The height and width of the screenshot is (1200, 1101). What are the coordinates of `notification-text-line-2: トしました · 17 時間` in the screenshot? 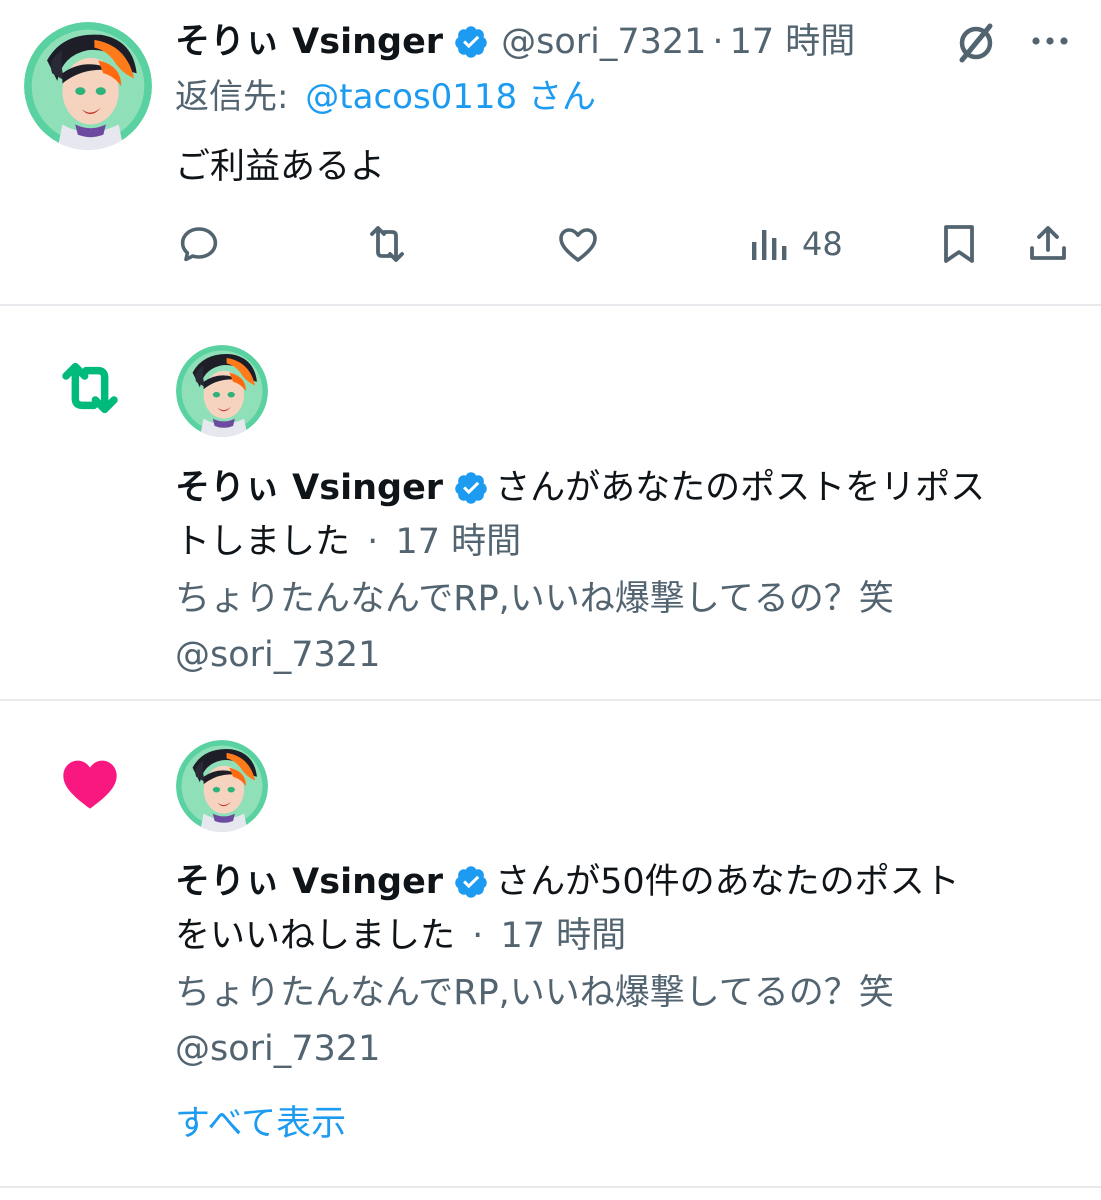 It's located at (348, 542).